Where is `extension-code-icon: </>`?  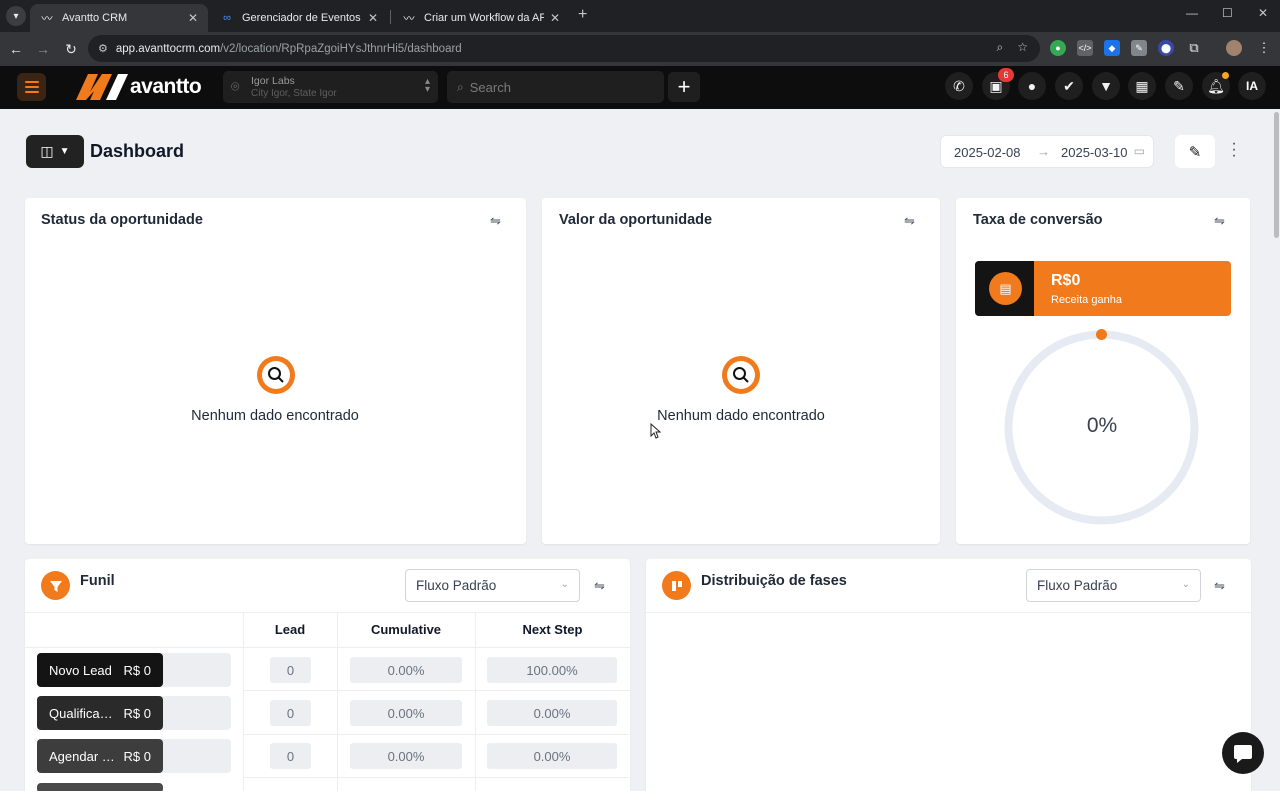
extension-code-icon: </> is located at coordinates (1085, 48).